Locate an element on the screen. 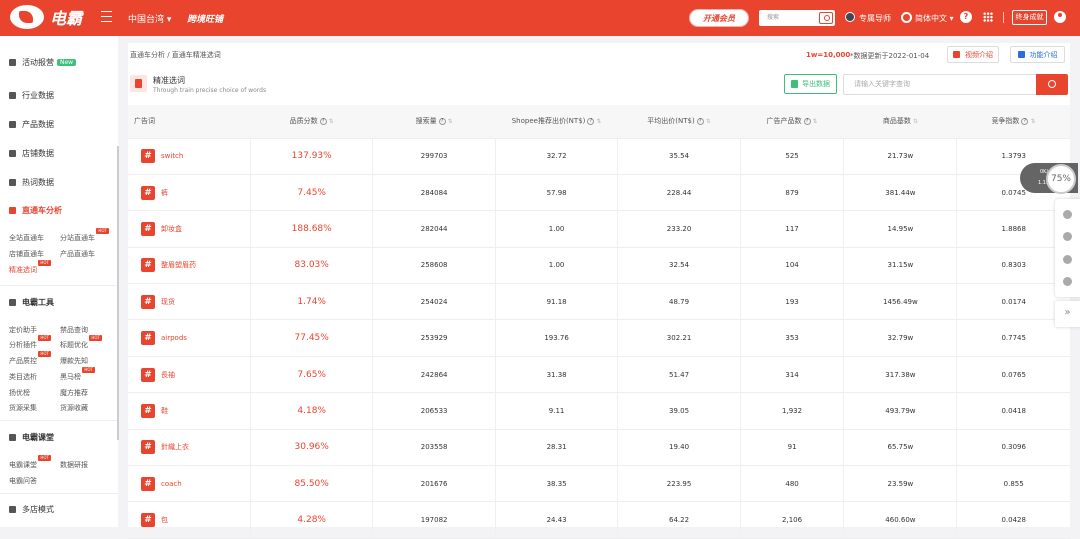  page-title: 精准选词 is located at coordinates (169, 80).